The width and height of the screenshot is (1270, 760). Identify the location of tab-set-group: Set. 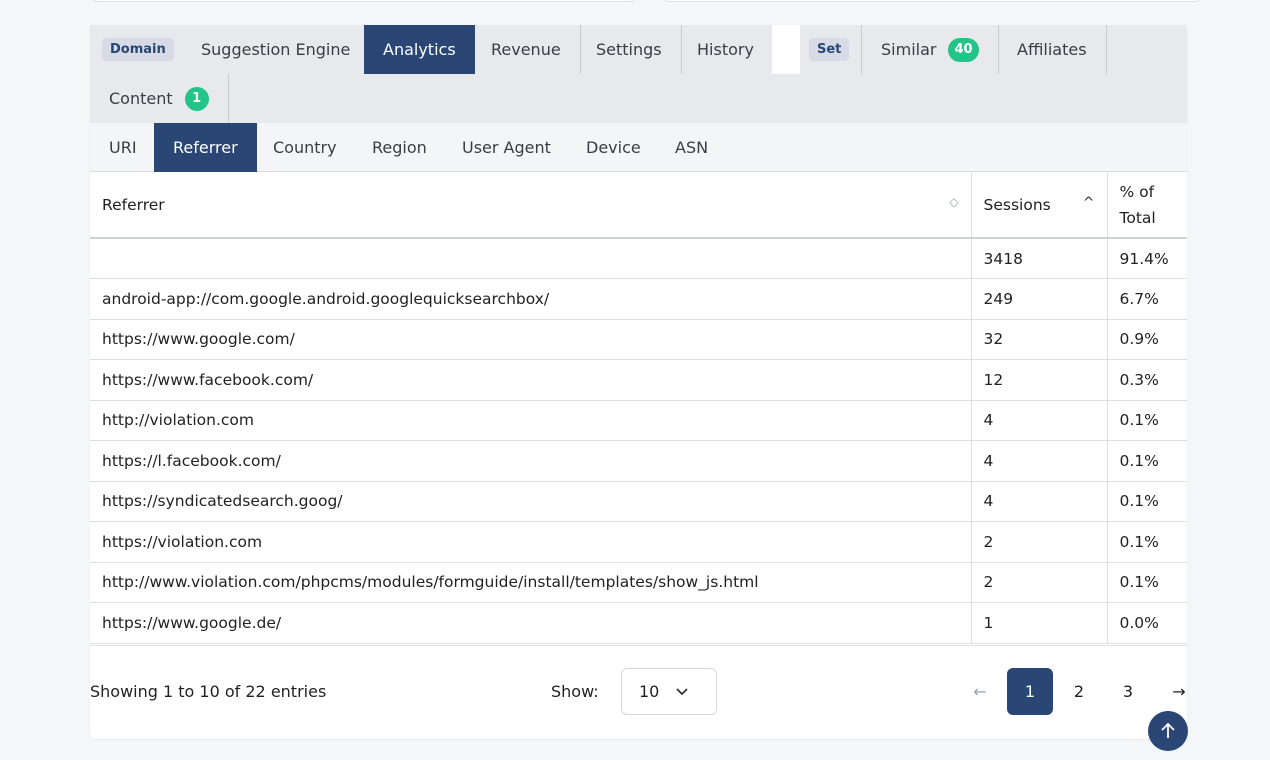
(831, 49).